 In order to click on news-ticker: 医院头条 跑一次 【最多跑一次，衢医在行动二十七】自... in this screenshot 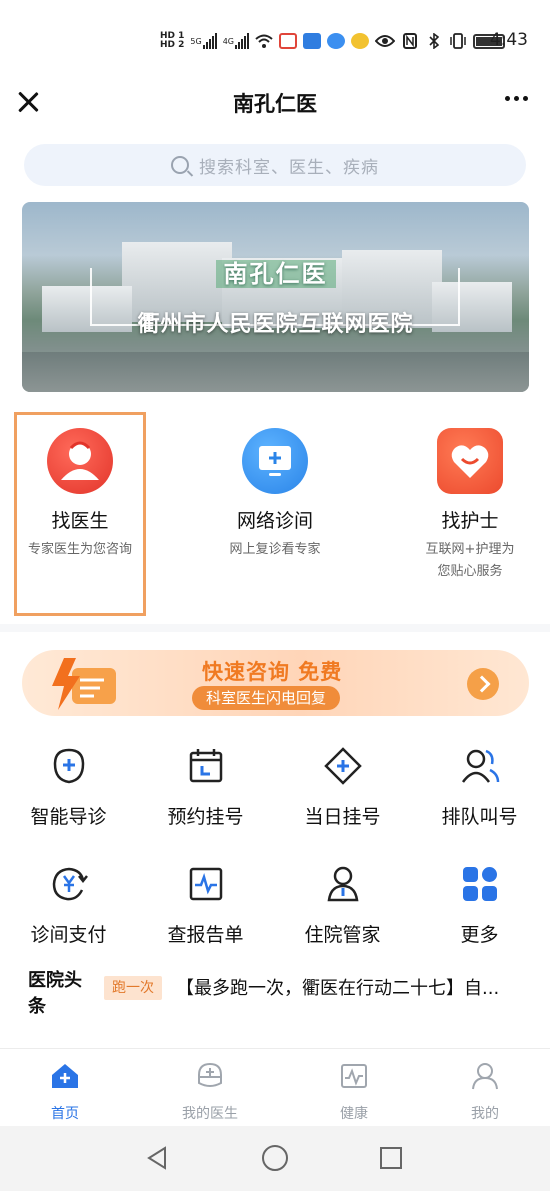, I will do `click(275, 997)`.